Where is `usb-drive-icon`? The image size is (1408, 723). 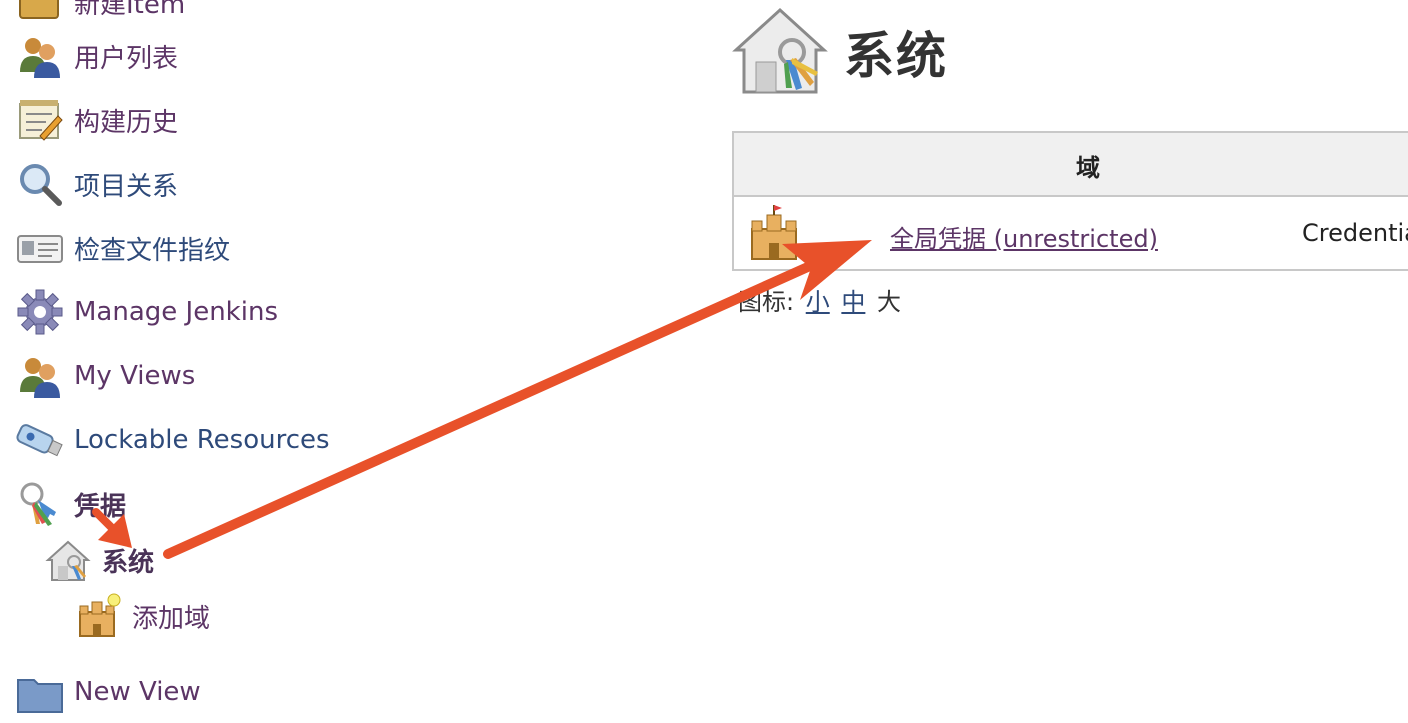 usb-drive-icon is located at coordinates (40, 440).